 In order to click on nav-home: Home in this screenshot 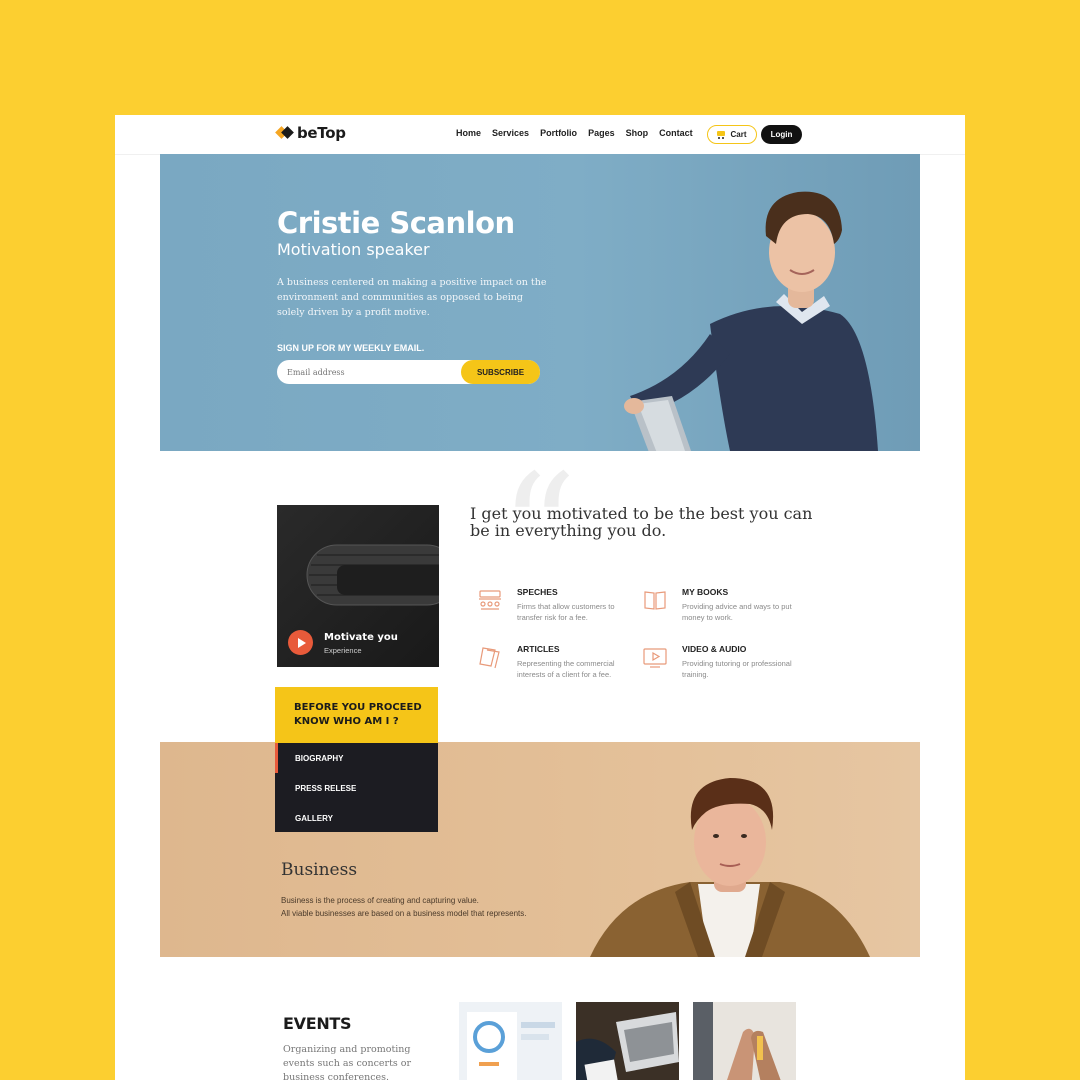, I will do `click(468, 133)`.